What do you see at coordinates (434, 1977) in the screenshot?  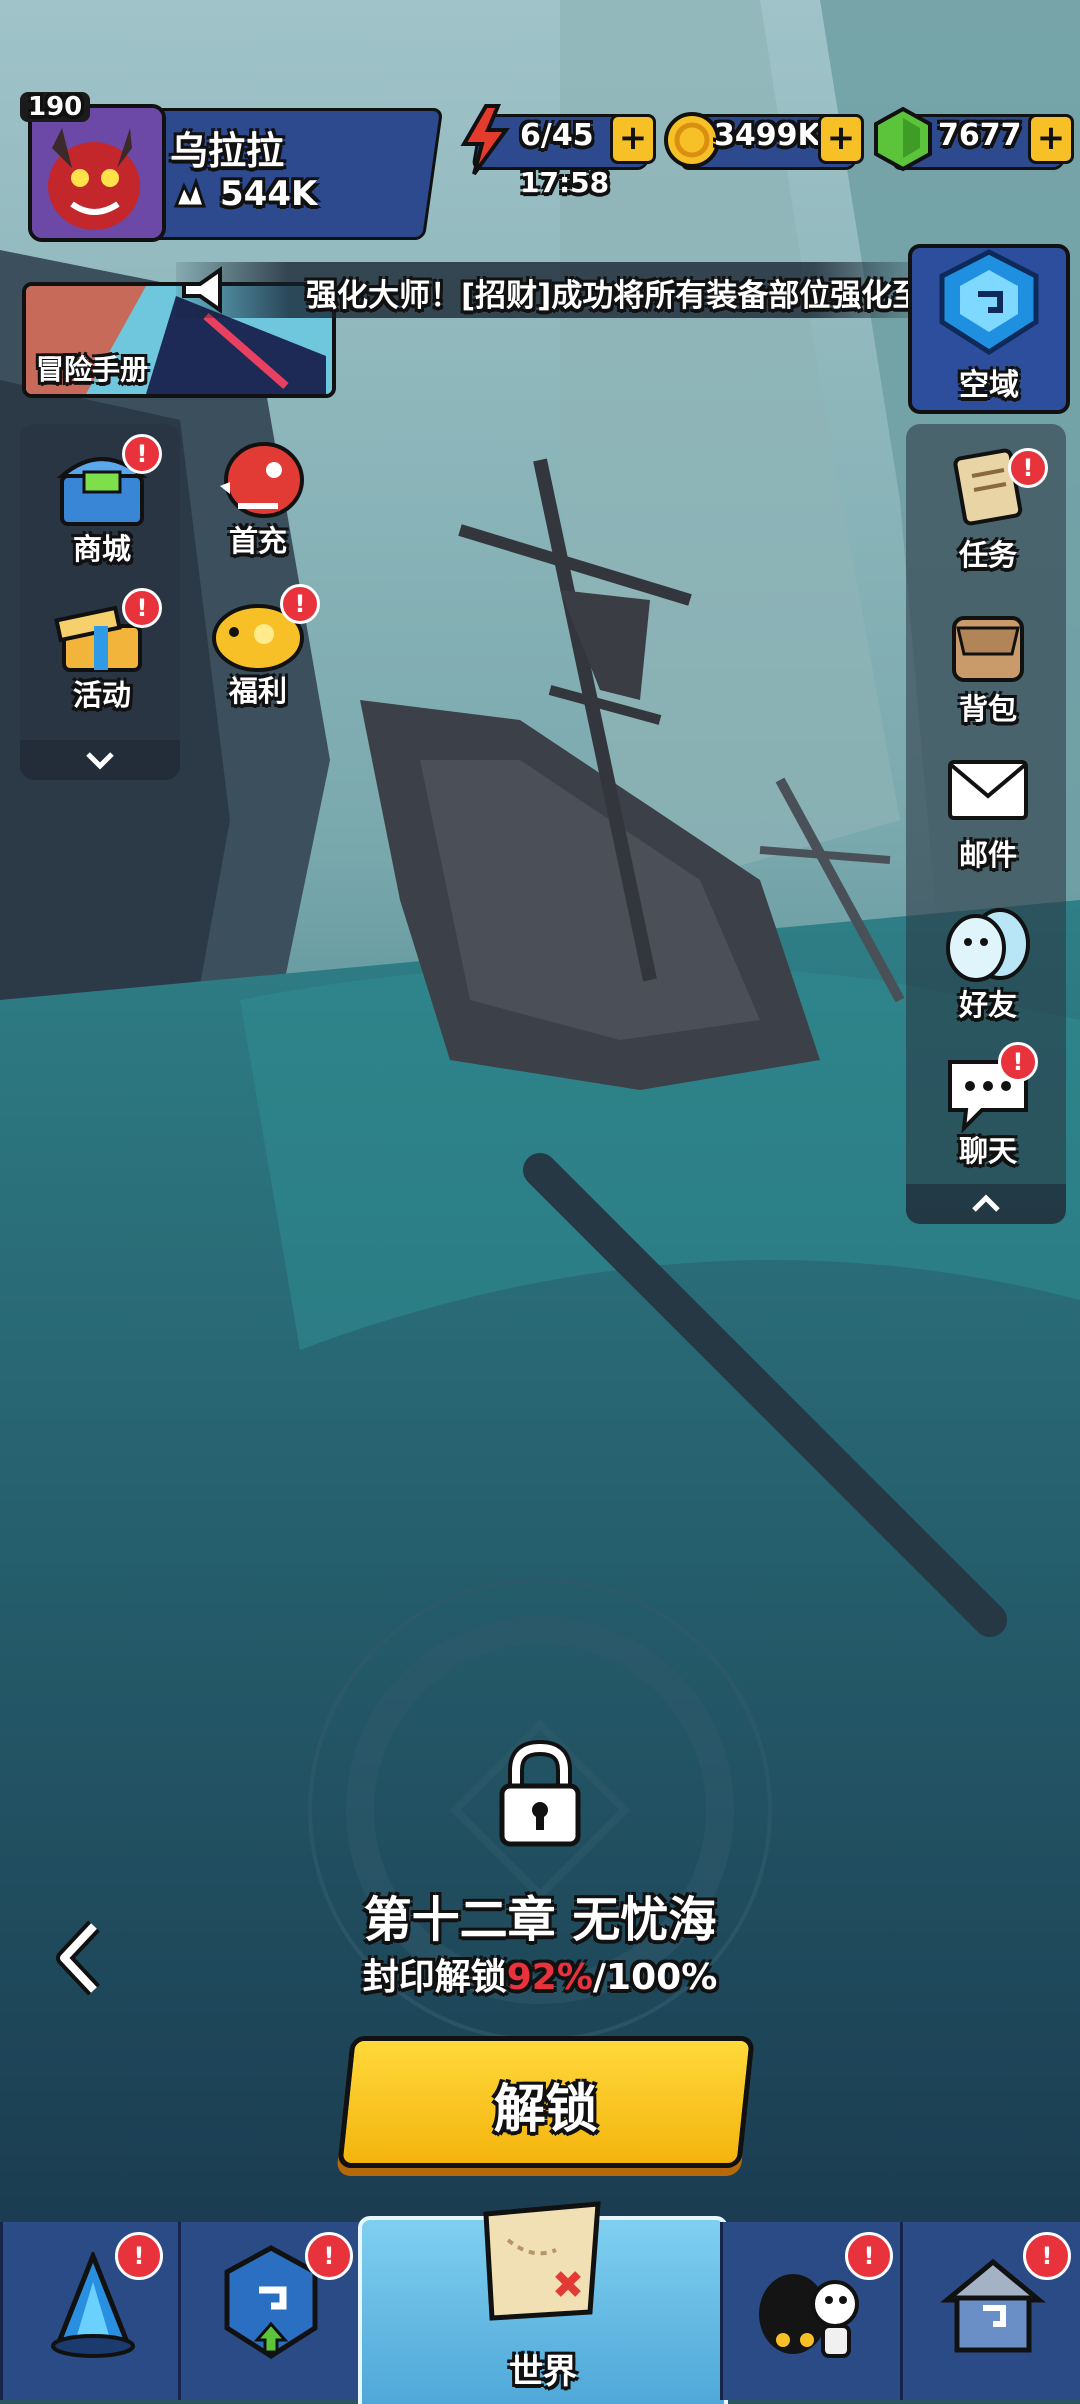 I see `progress-prefix: 封印解锁` at bounding box center [434, 1977].